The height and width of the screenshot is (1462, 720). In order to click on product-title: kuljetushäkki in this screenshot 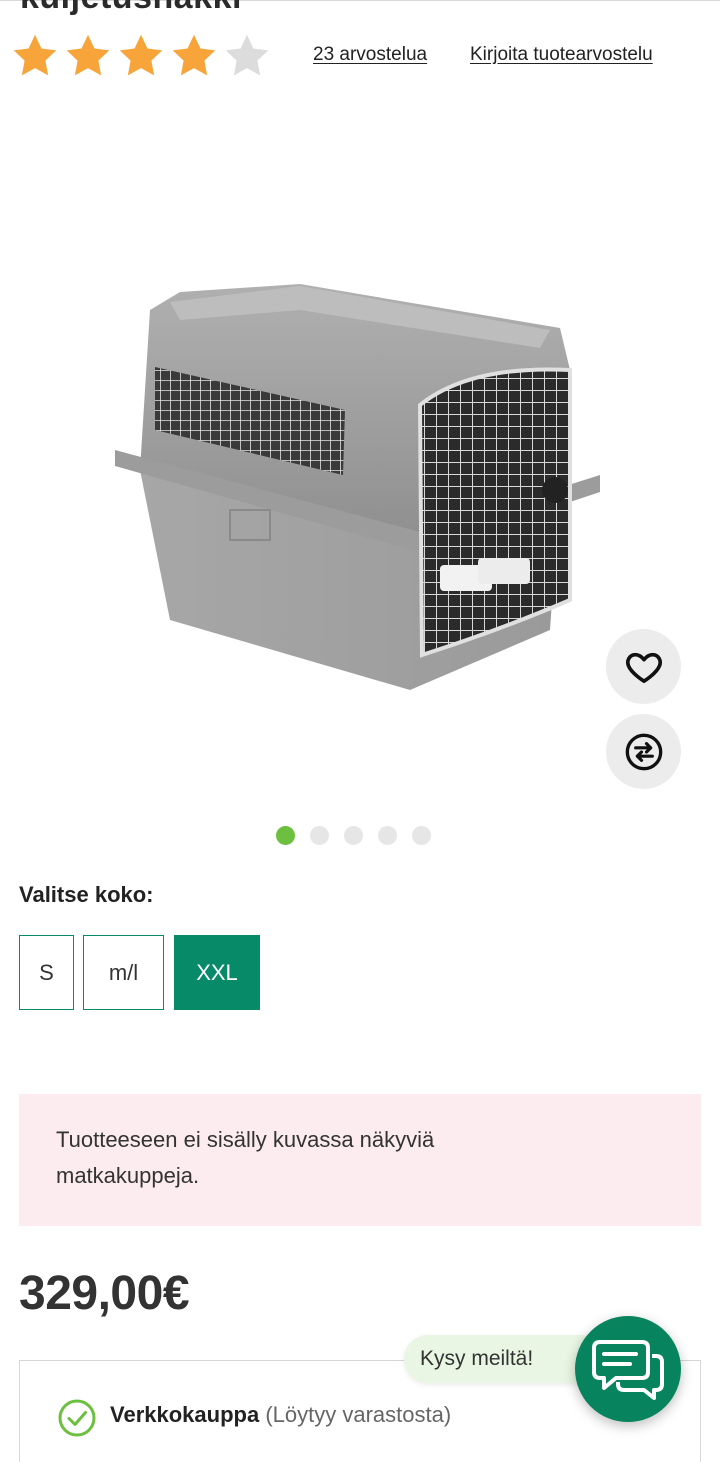, I will do `click(131, 8)`.